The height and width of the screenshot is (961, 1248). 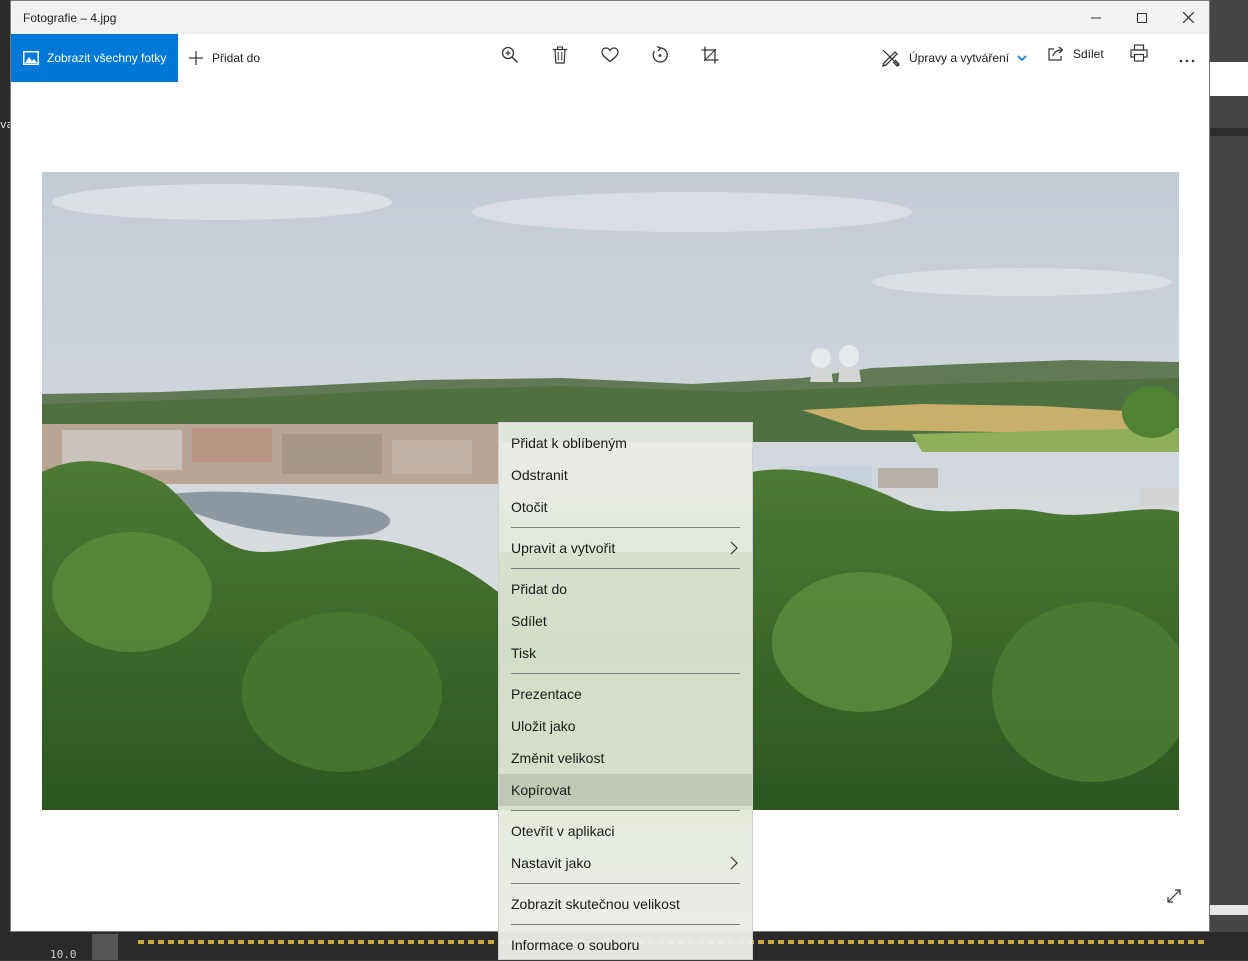 What do you see at coordinates (107, 58) in the screenshot?
I see `view-all-photos-label: Zobrazit všechny fotky` at bounding box center [107, 58].